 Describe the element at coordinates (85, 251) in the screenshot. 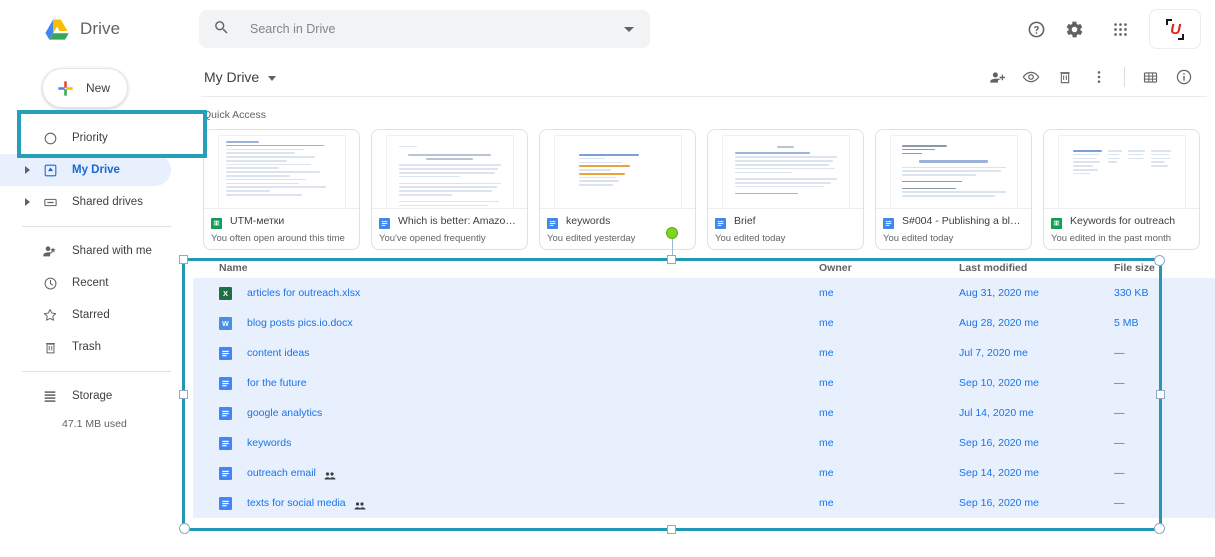

I see `sidebar-item-shared-with-me: Shared with me` at that location.